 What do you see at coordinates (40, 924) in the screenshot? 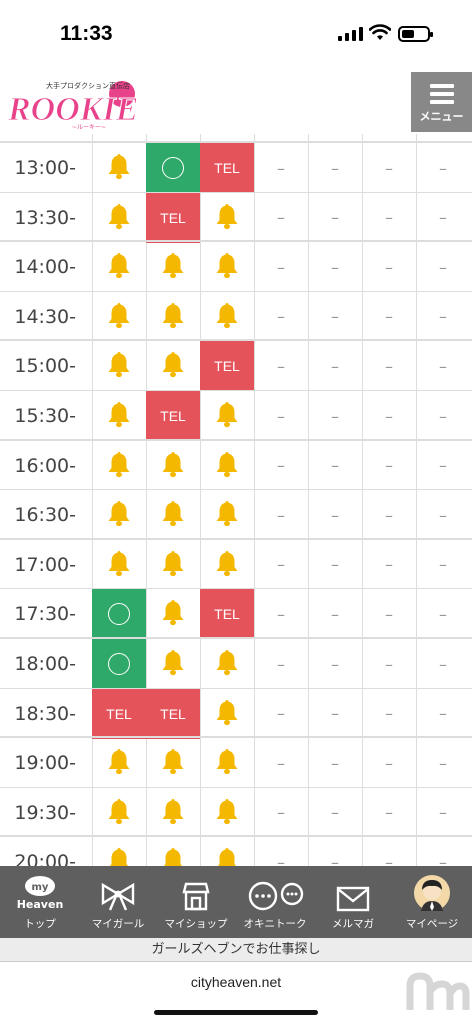
I see `tab-label: トップ` at bounding box center [40, 924].